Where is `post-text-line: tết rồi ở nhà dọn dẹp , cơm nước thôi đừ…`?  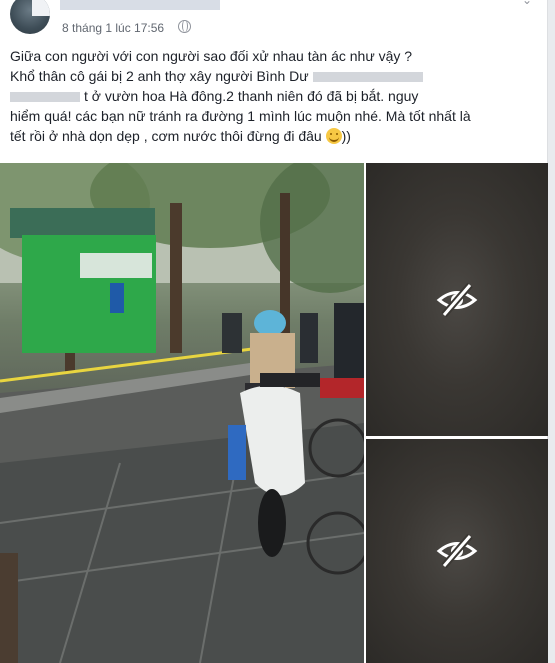
post-text-line: tết rồi ở nhà dọn dẹp , cơm nước thôi đừ… is located at coordinates (166, 136).